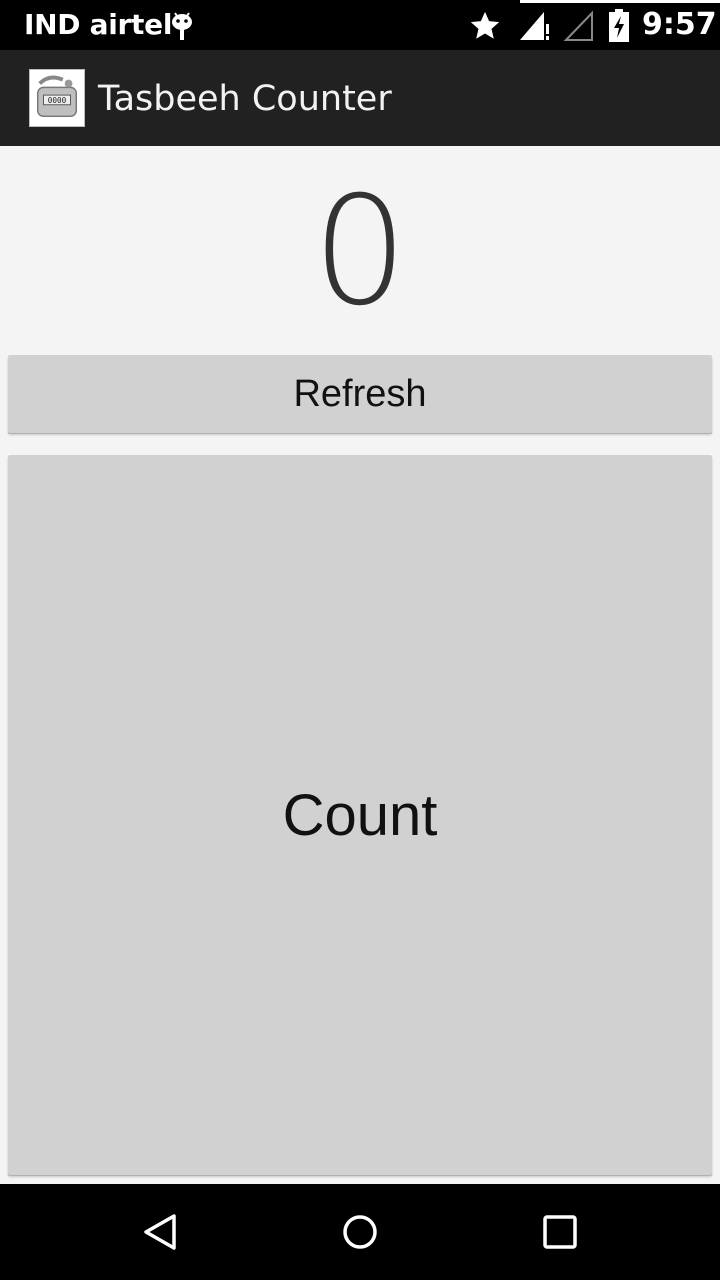 Image resolution: width=720 pixels, height=1280 pixels. I want to click on status-bar-strip, so click(620, 1).